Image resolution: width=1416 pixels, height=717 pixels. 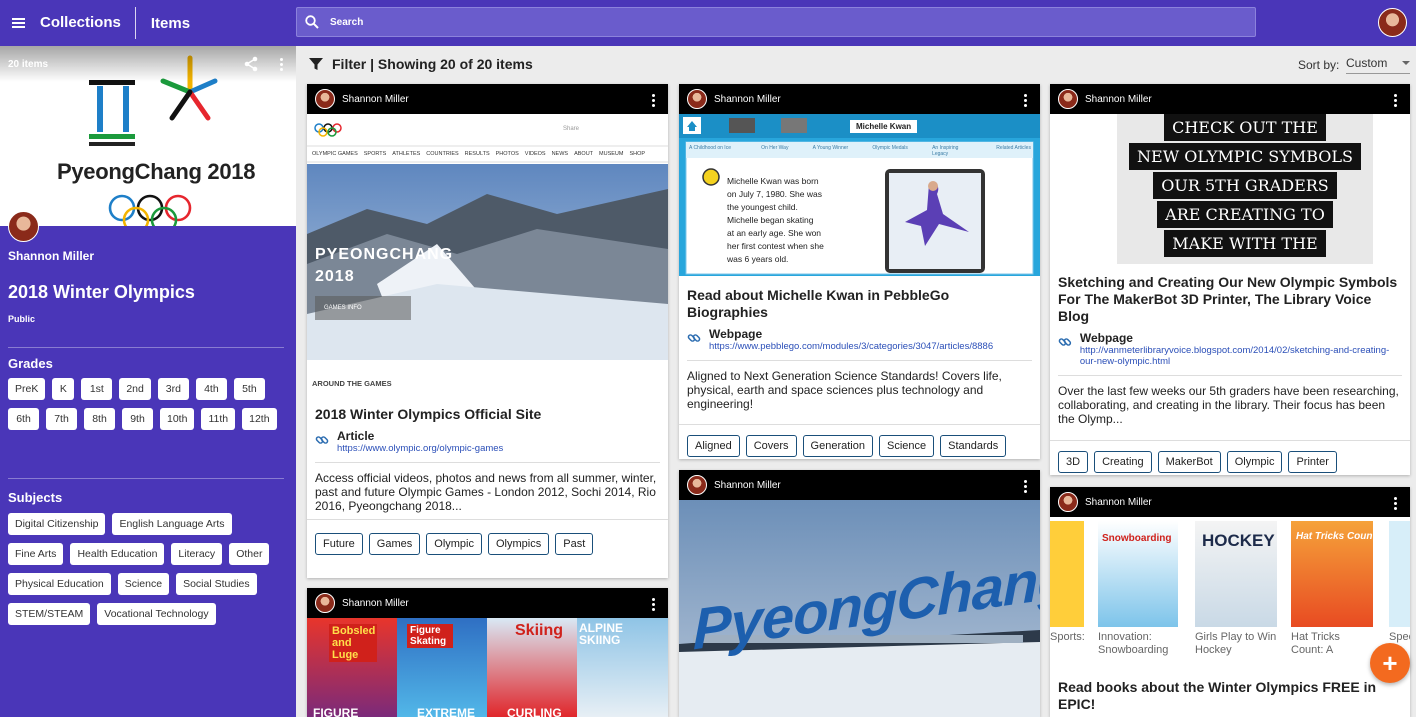 I want to click on book-label: Girls Play to Win Hockey, so click(x=1237, y=644).